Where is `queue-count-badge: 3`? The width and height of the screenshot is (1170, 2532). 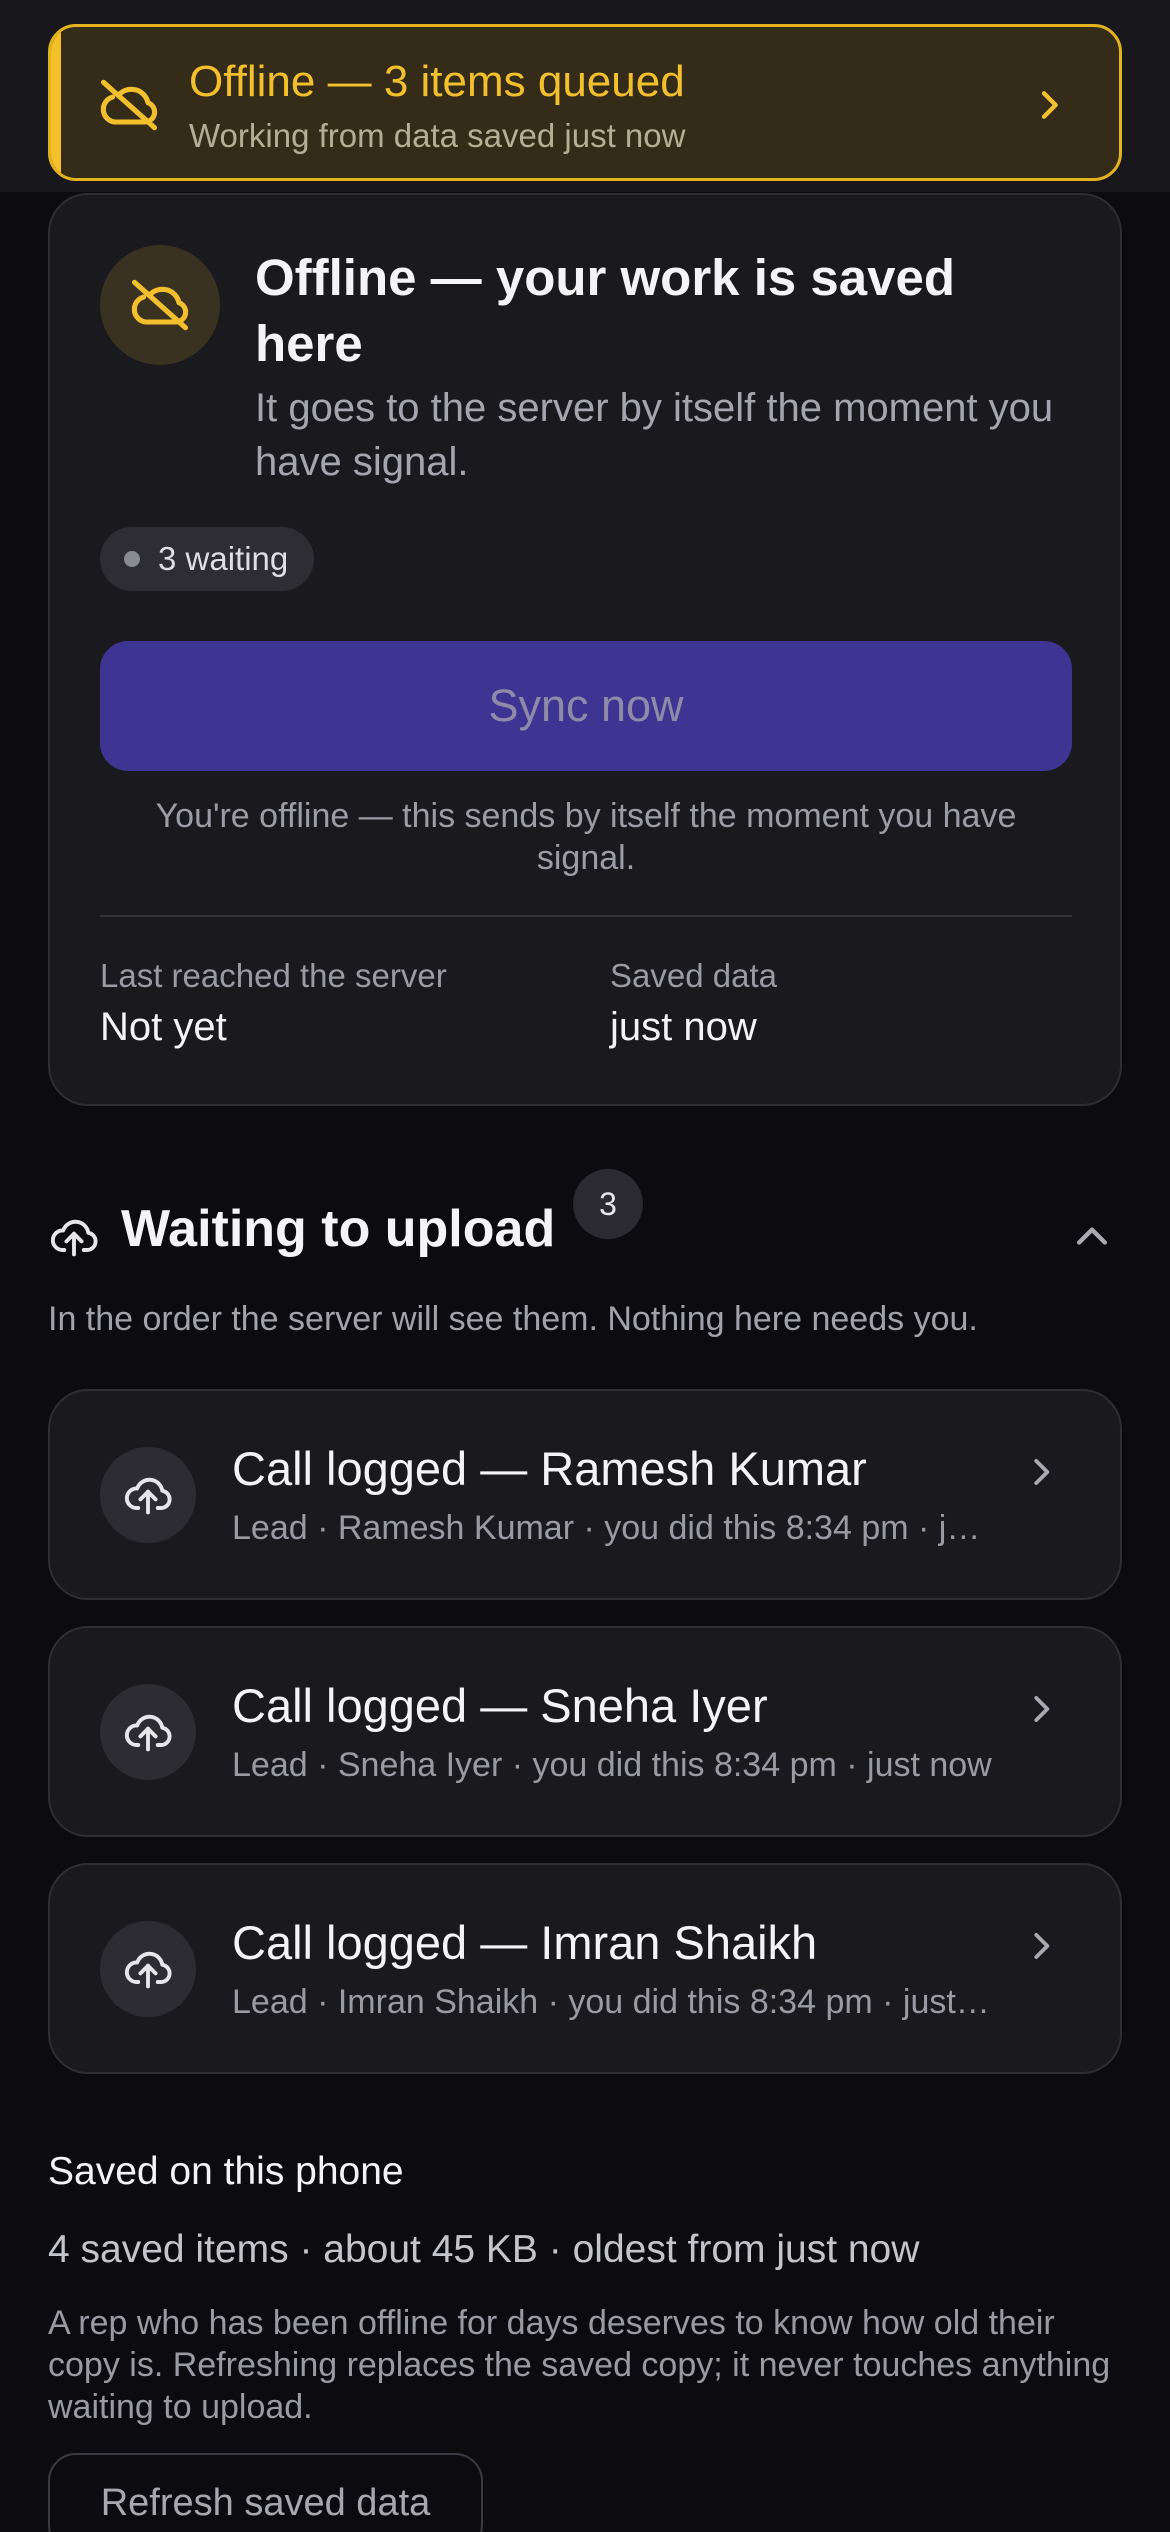
queue-count-badge: 3 is located at coordinates (608, 1204).